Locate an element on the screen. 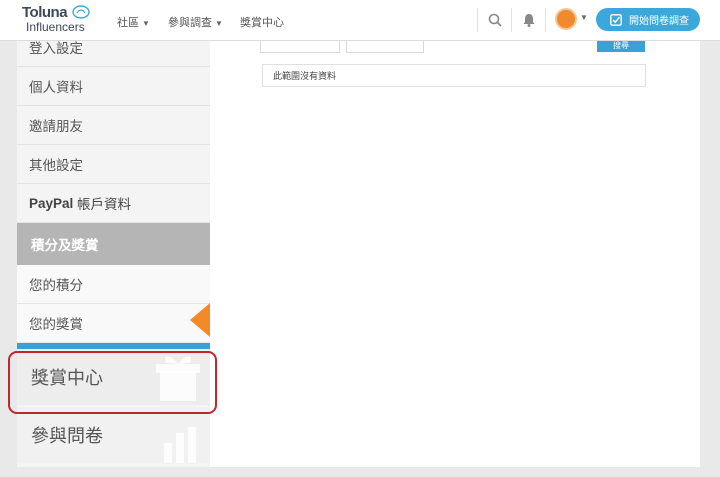  filter-dropdown-from is located at coordinates (300, 47).